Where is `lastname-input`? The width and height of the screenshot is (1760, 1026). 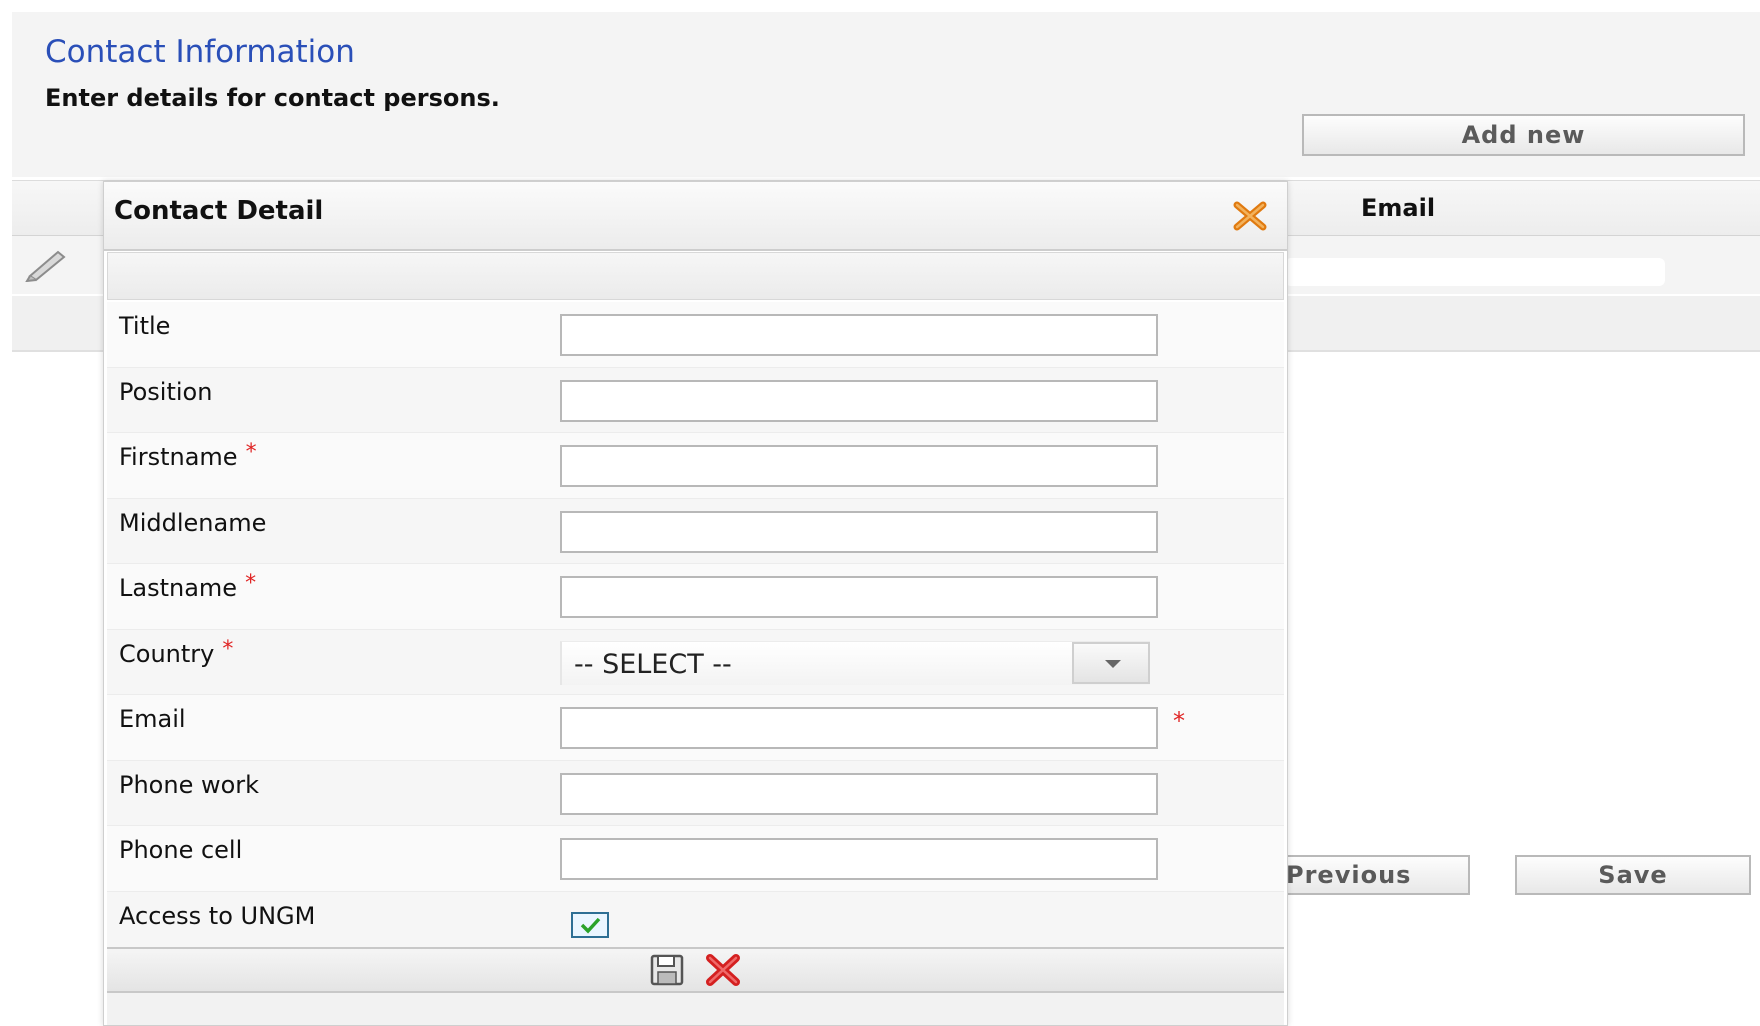
lastname-input is located at coordinates (859, 597).